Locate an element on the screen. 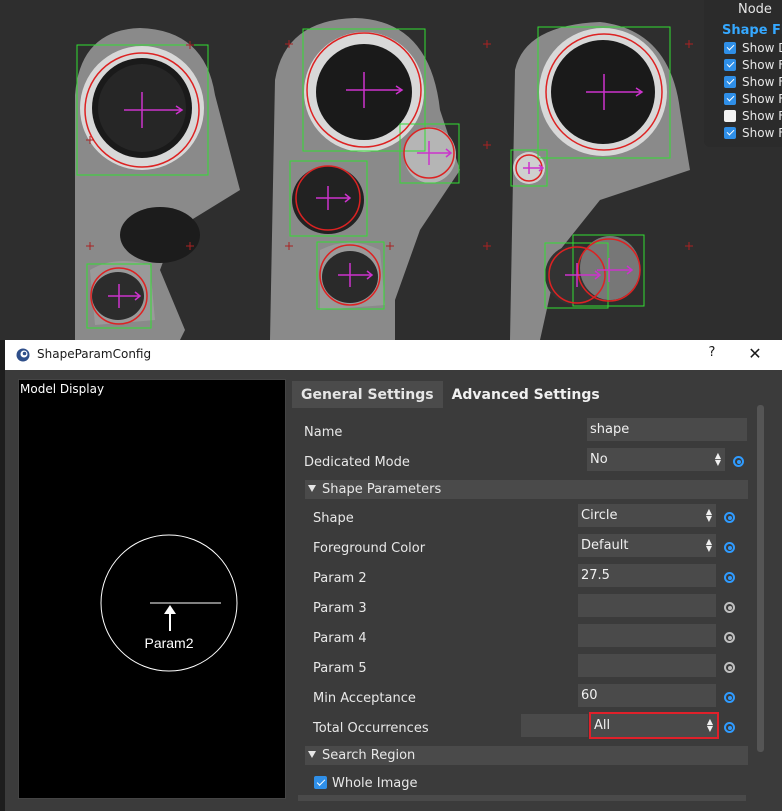 This screenshot has width=782, height=811. param4-label: Param 4 is located at coordinates (340, 638).